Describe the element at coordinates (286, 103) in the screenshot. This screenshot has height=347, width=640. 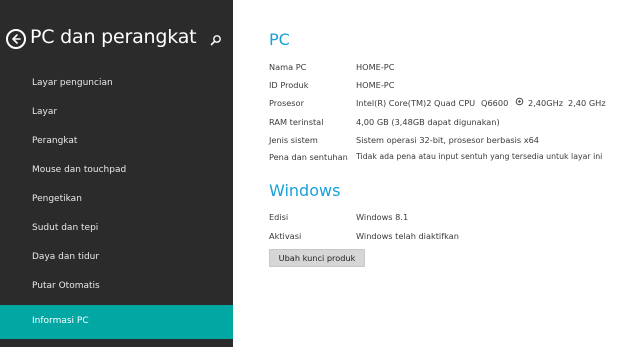
I see `info-label: Prosesor` at that location.